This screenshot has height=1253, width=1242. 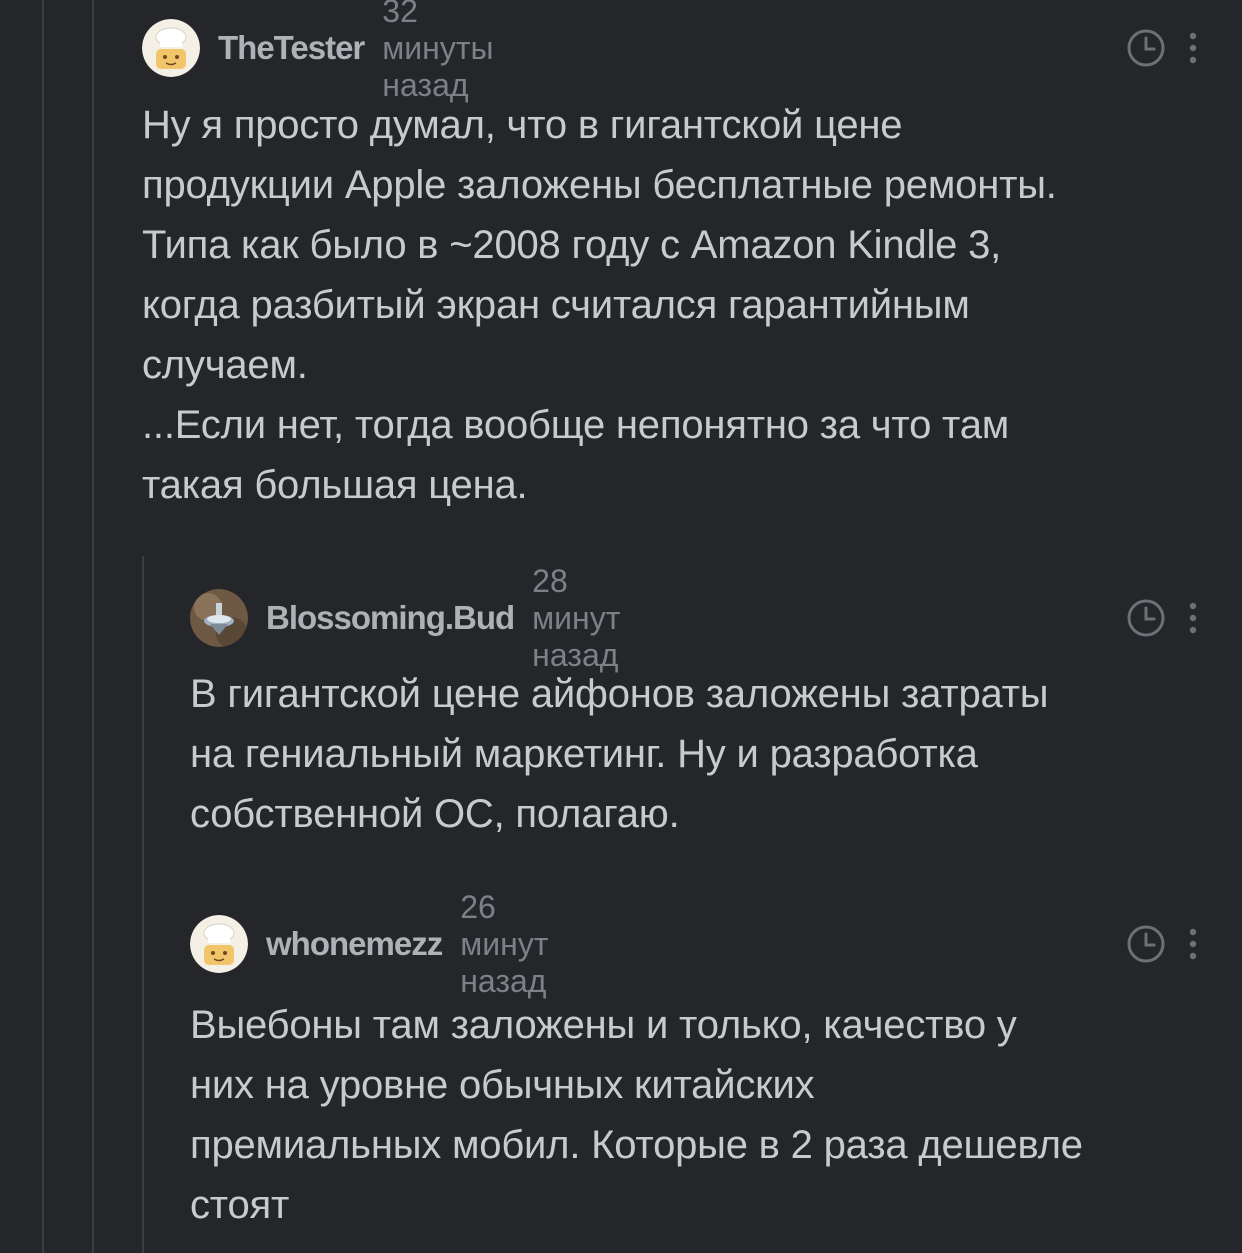 I want to click on thread-line-reply, so click(x=143, y=904).